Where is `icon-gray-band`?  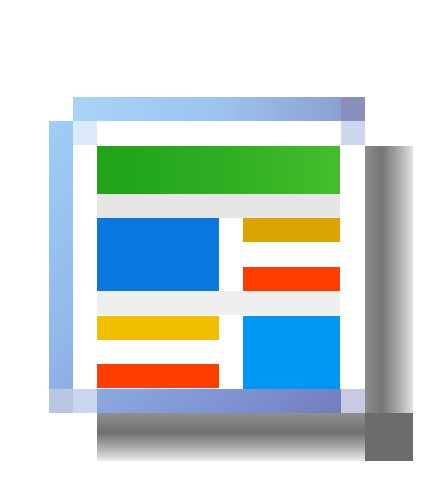 icon-gray-band is located at coordinates (218, 206).